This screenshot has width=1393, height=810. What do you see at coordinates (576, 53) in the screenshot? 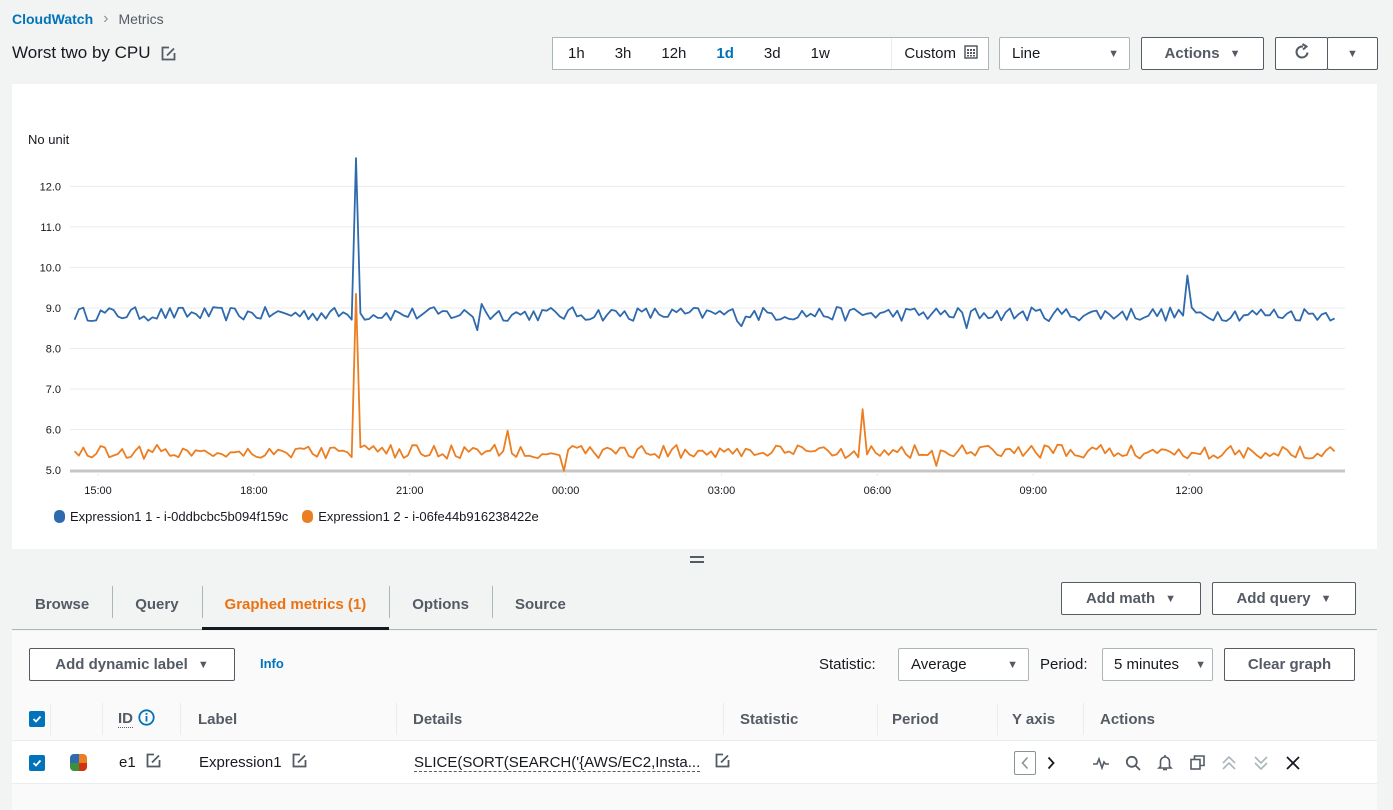
I see `time-range-1h: 1h` at bounding box center [576, 53].